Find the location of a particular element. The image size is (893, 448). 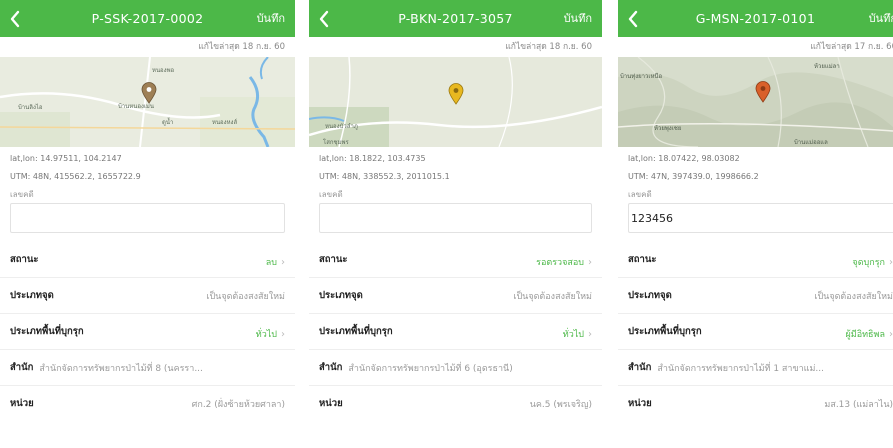

status-value: จุดบุกรุก is located at coordinates (868, 262).